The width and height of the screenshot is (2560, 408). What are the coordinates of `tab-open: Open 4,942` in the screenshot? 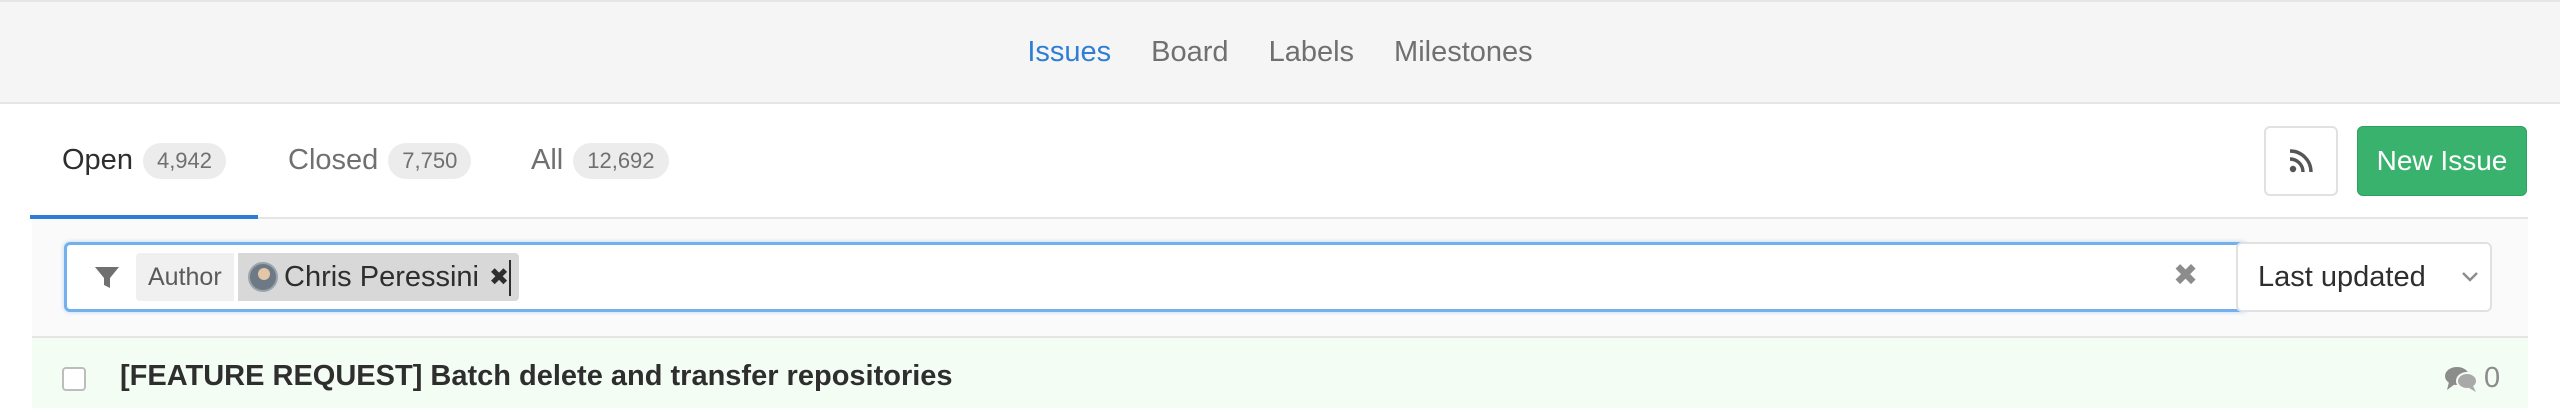 It's located at (144, 161).